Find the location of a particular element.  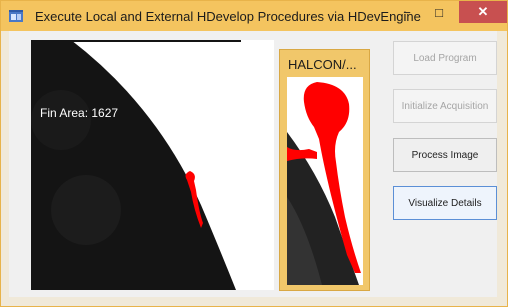

app-icon is located at coordinates (16, 16).